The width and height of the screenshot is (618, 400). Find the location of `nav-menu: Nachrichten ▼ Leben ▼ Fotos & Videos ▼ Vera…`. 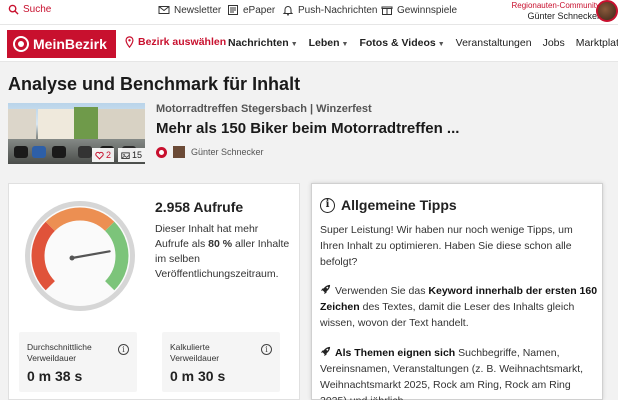

nav-menu: Nachrichten ▼ Leben ▼ Fotos & Videos ▼ Vera… is located at coordinates (423, 43).